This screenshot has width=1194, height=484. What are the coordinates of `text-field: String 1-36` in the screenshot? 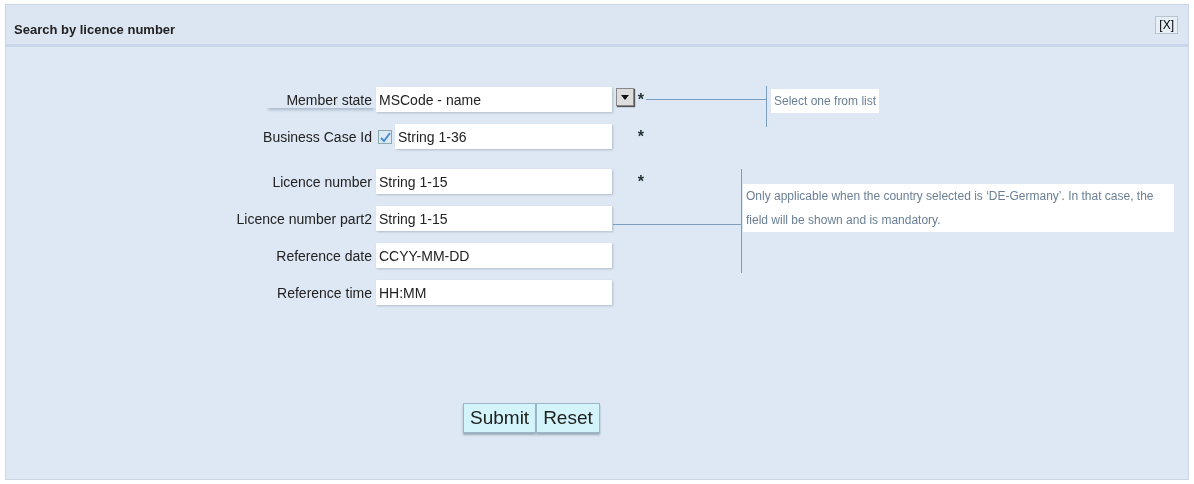 It's located at (503, 136).